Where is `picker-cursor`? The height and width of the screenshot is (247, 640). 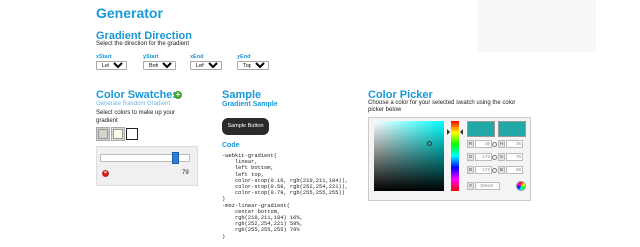 picker-cursor is located at coordinates (429, 143).